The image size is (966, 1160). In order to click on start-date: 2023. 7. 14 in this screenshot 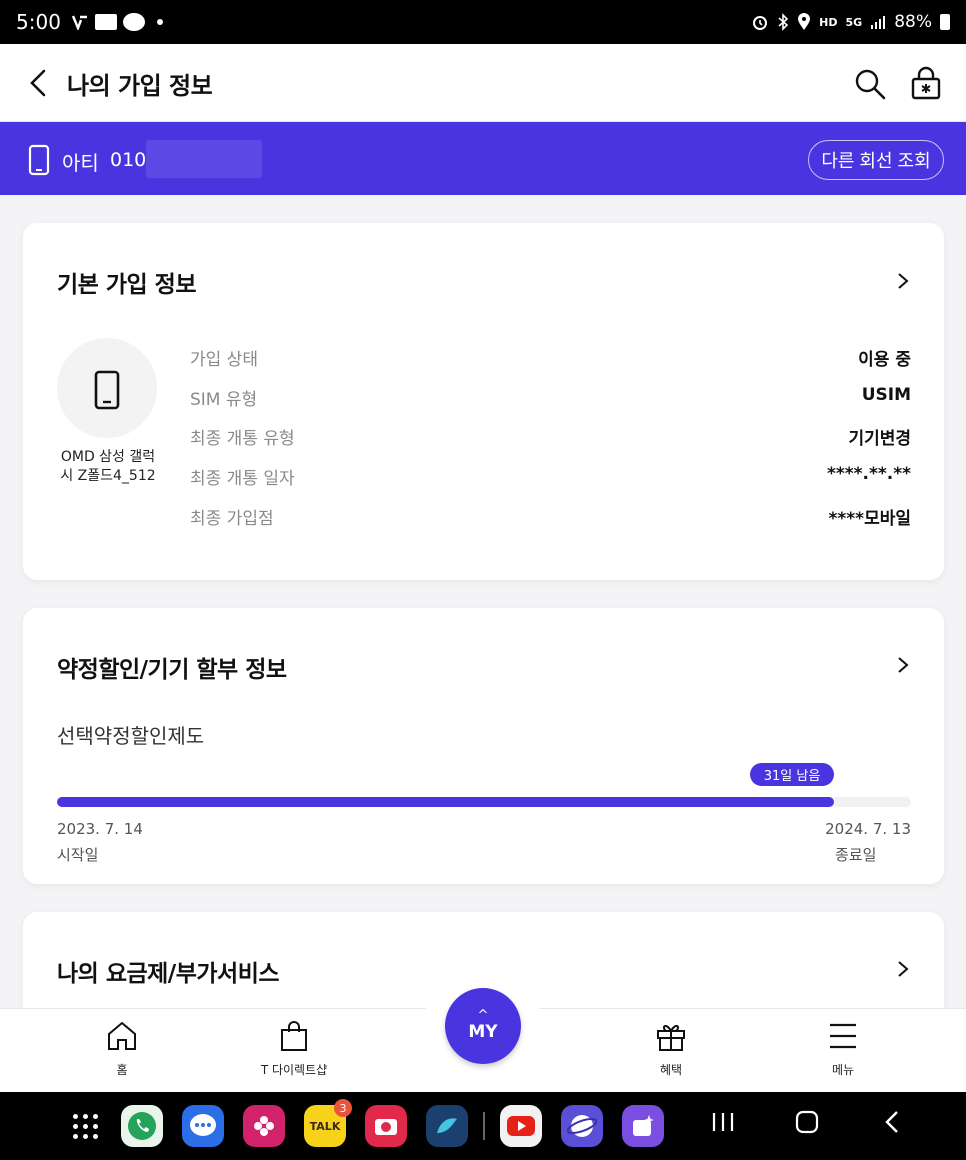, I will do `click(100, 829)`.